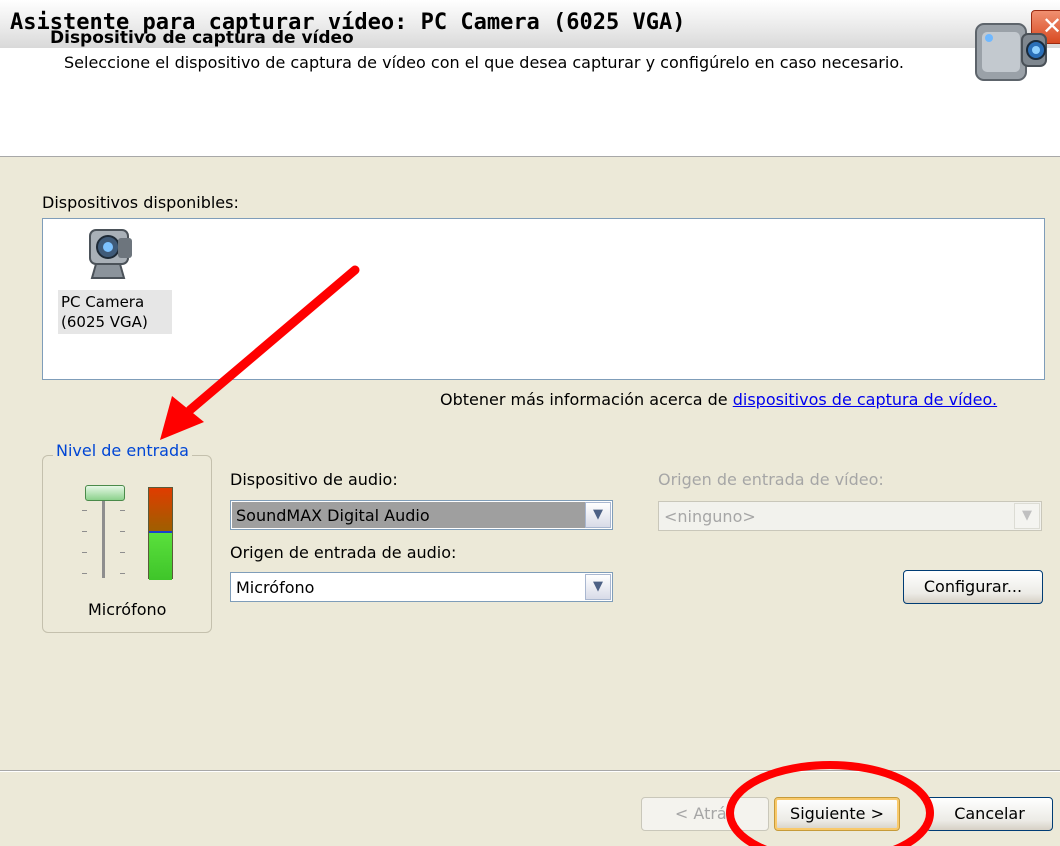 The image size is (1060, 846). Describe the element at coordinates (314, 479) in the screenshot. I see `audio-device-label: Dispositivo de audio:` at that location.